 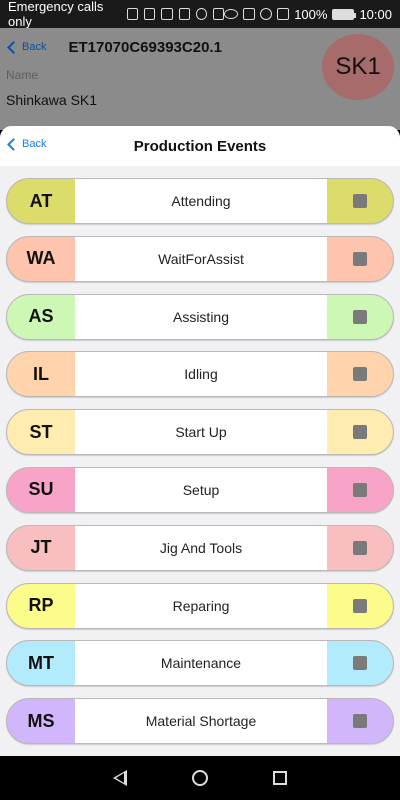 I want to click on event-row-il: IL Idling, so click(x=200, y=374).